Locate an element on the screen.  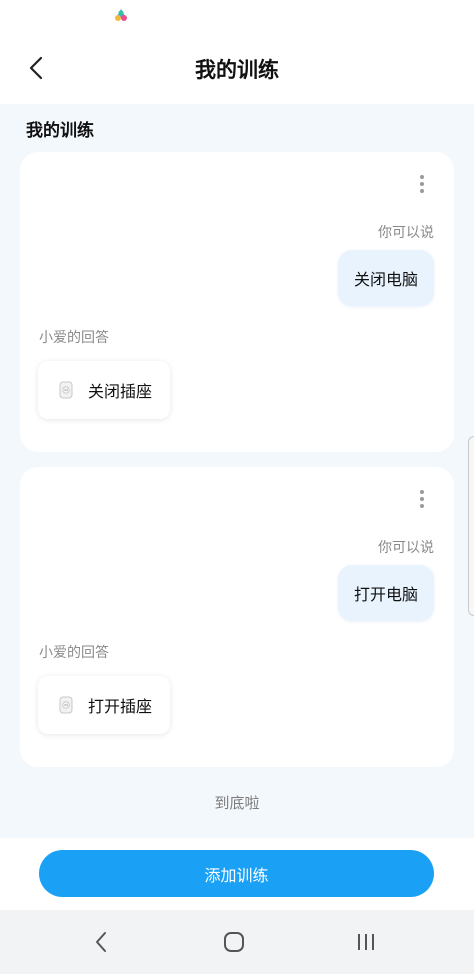
system-nav-bar is located at coordinates (237, 942).